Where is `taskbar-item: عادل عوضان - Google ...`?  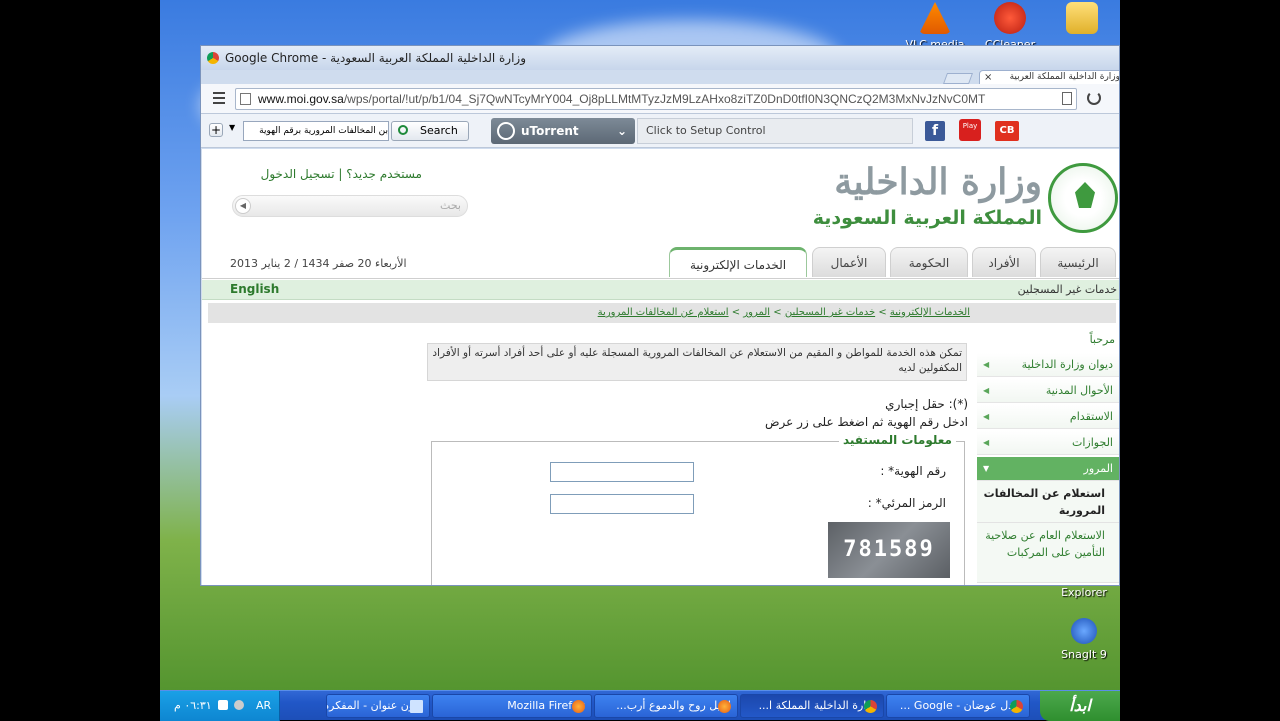
taskbar-item: عادل عوضان - Google ... is located at coordinates (958, 706).